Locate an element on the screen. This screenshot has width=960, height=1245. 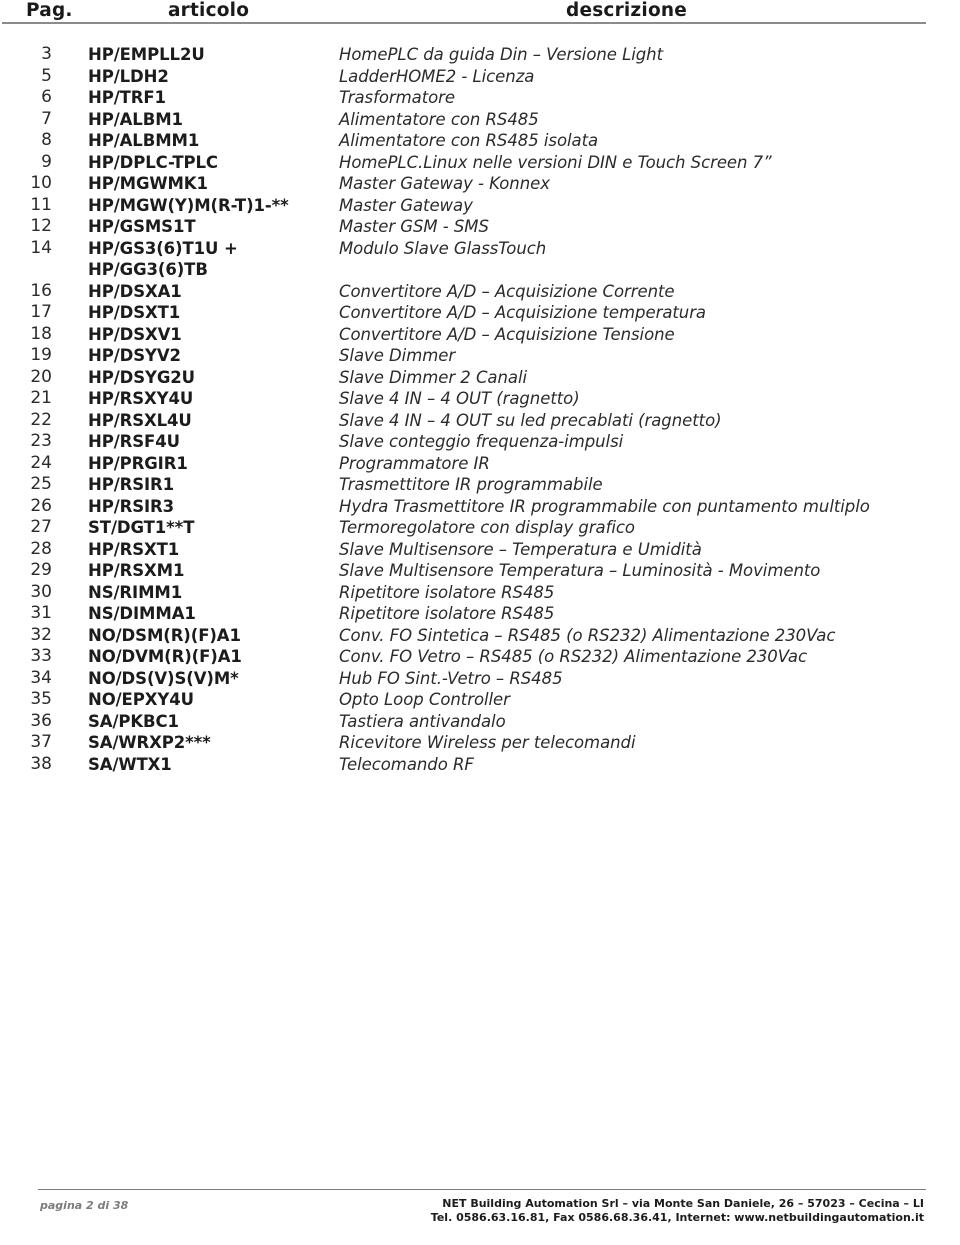
cell-page-number: 3 is located at coordinates (46, 54).